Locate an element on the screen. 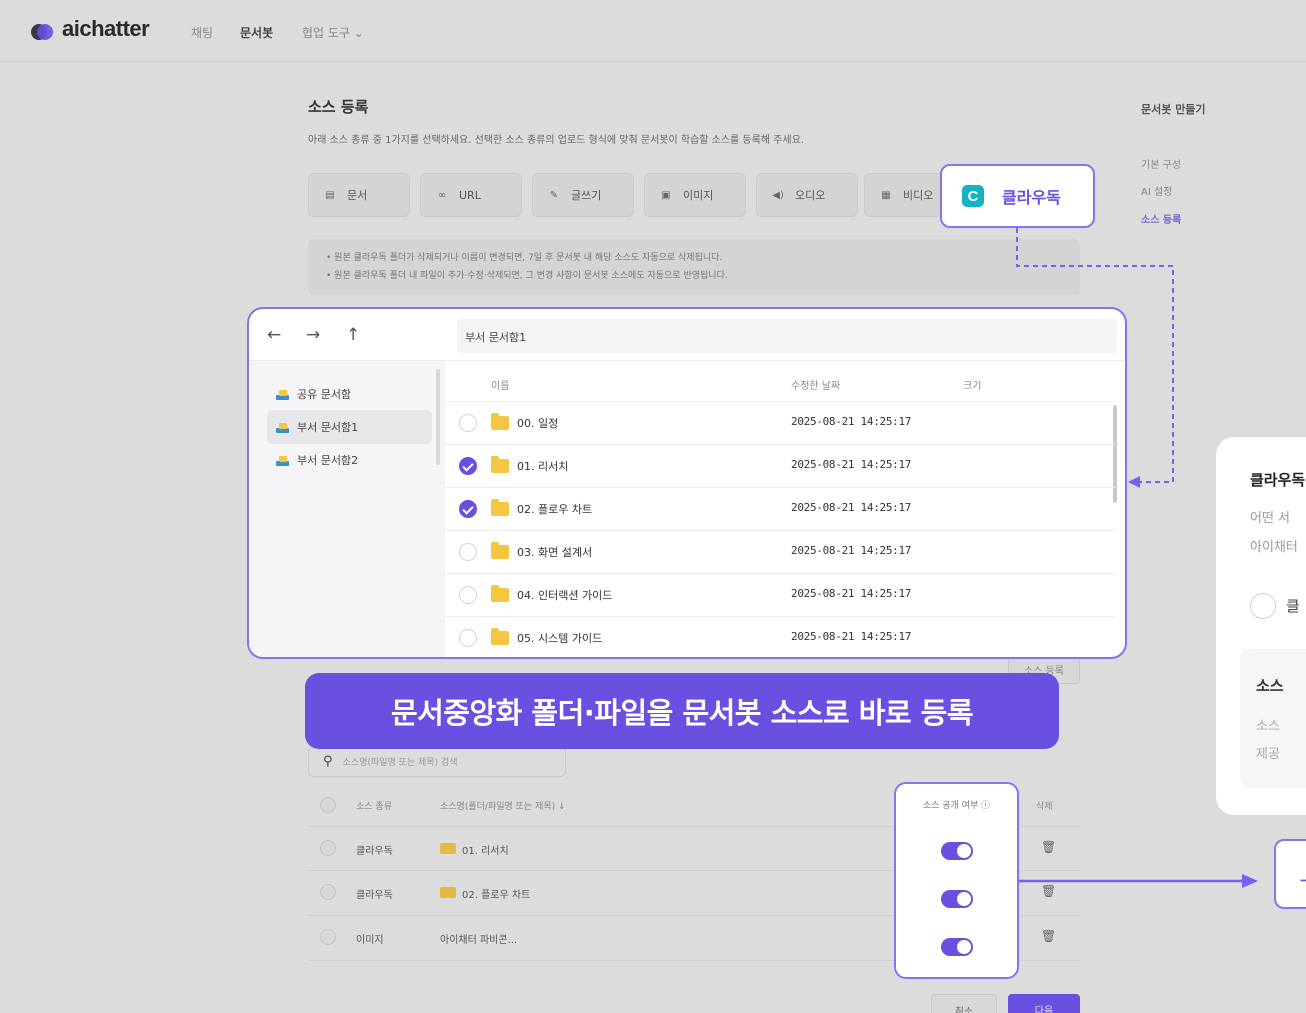 The height and width of the screenshot is (1013, 1306). nav-collab-tools: 협업 도구 ⌄ is located at coordinates (333, 32).